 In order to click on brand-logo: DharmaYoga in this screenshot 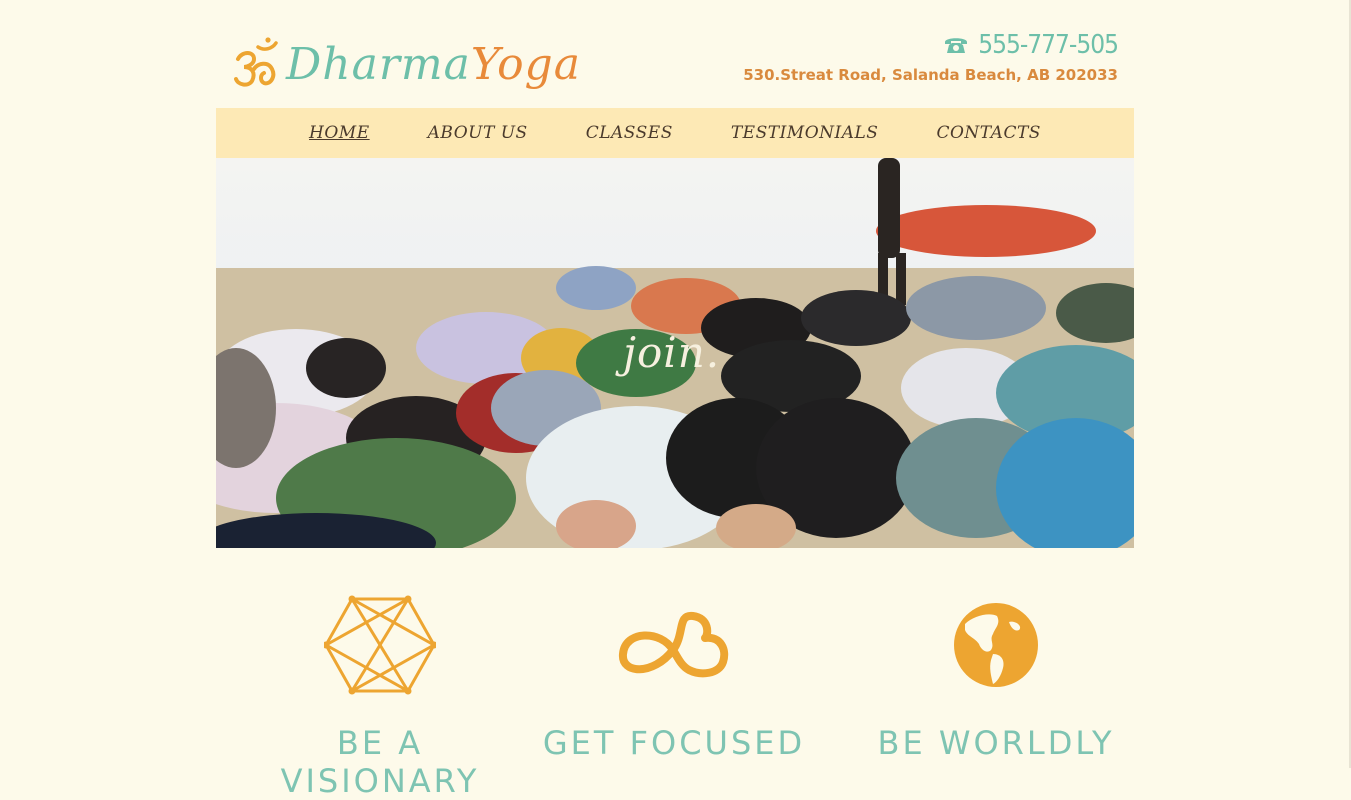, I will do `click(405, 65)`.